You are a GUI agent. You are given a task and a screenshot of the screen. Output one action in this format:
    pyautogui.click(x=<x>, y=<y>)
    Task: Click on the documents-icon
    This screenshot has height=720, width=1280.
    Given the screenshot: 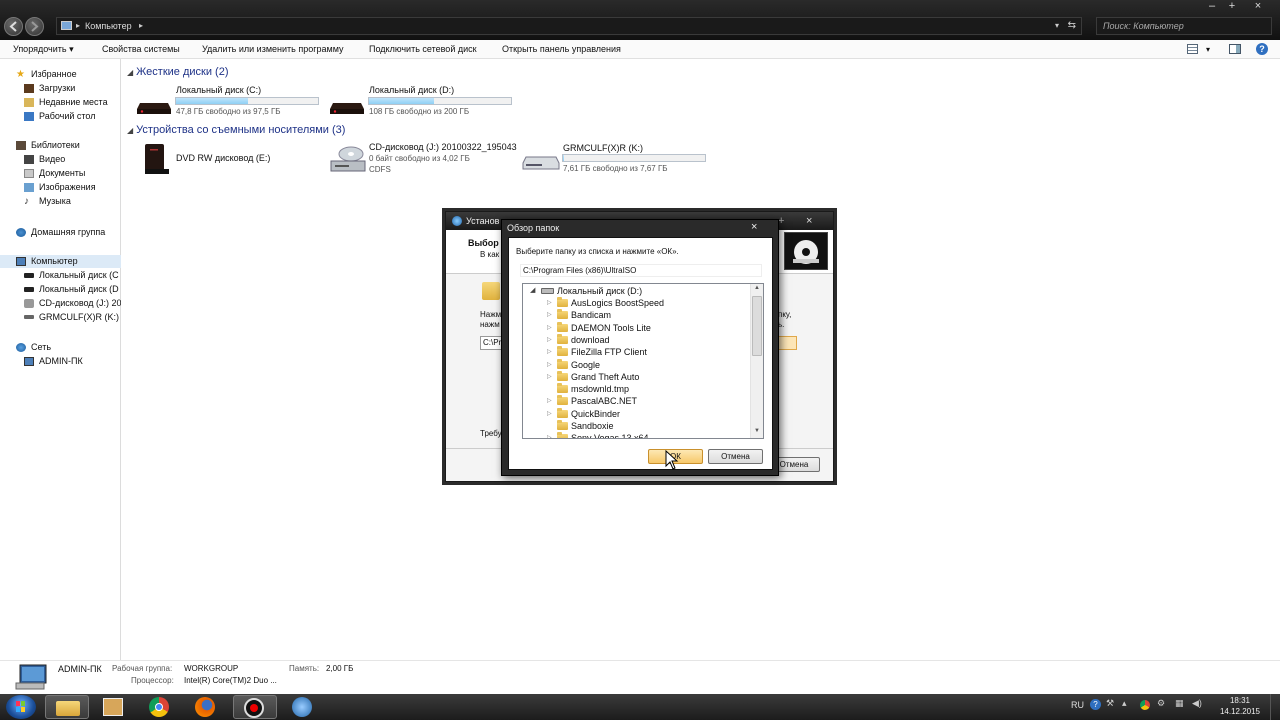 What is the action you would take?
    pyautogui.click(x=29, y=173)
    